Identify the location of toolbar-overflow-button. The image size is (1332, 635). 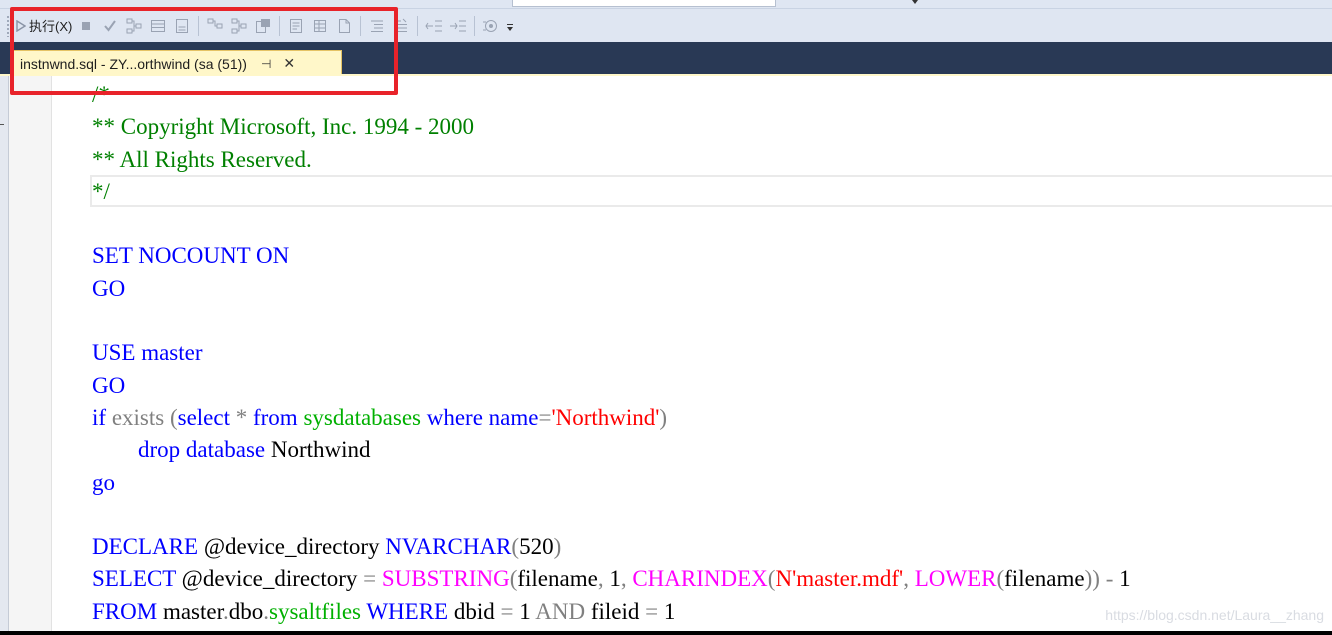
(510, 26).